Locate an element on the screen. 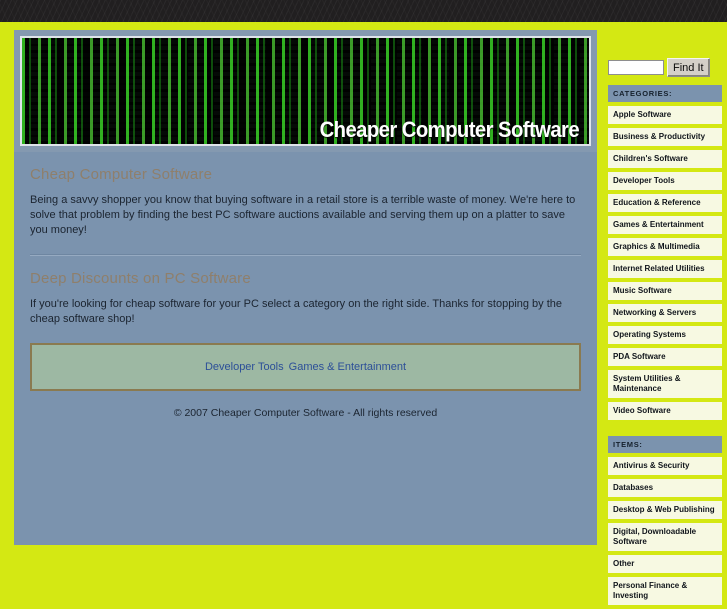 Image resolution: width=727 pixels, height=609 pixels. section-heading-cheap-computer-software: Cheap Computer Software is located at coordinates (121, 174).